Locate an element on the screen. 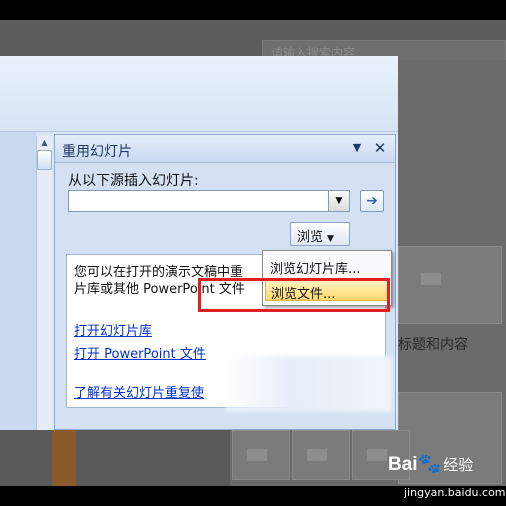 The width and height of the screenshot is (506, 506). paw-icon: 🐾 is located at coordinates (429, 464).